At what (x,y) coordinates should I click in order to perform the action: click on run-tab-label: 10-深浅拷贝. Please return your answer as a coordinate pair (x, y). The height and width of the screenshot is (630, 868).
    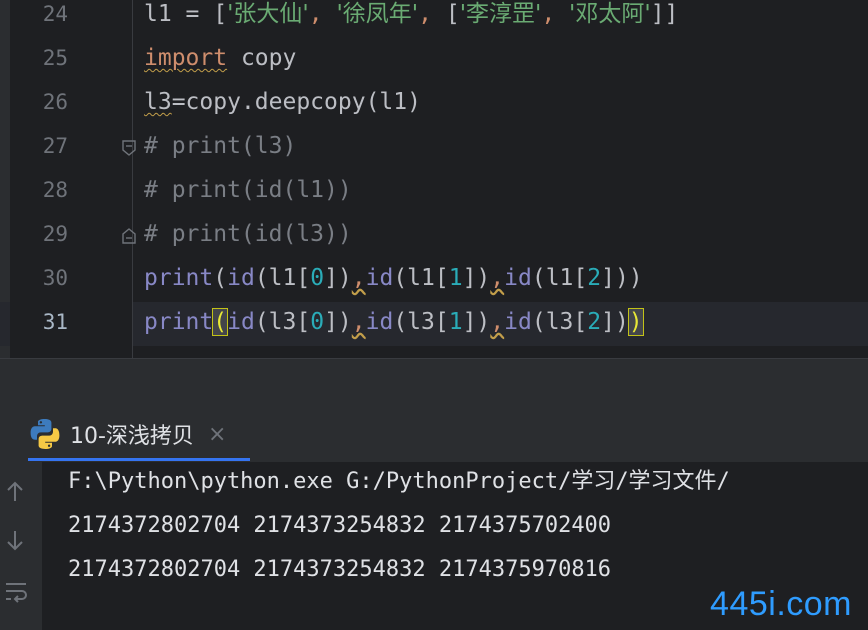
    Looking at the image, I should click on (132, 436).